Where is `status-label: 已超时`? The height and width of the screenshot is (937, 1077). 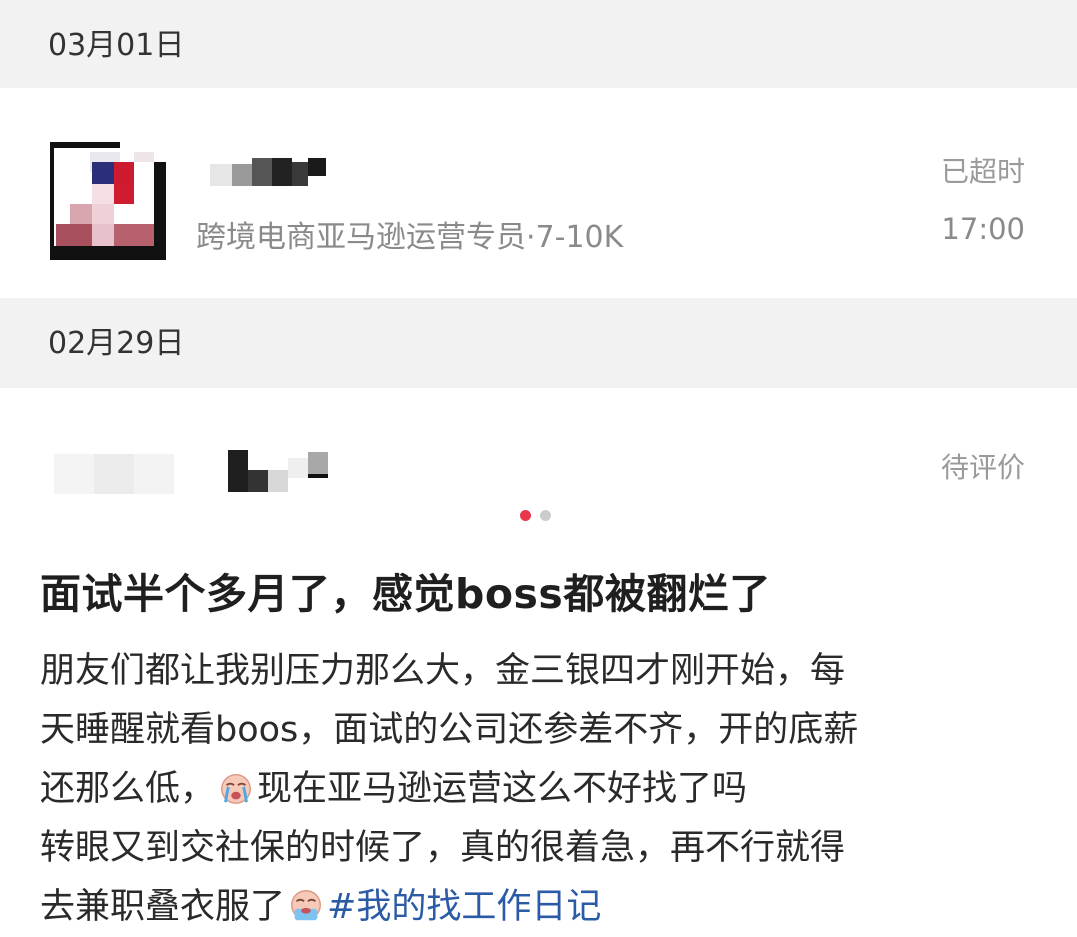 status-label: 已超时 is located at coordinates (982, 171).